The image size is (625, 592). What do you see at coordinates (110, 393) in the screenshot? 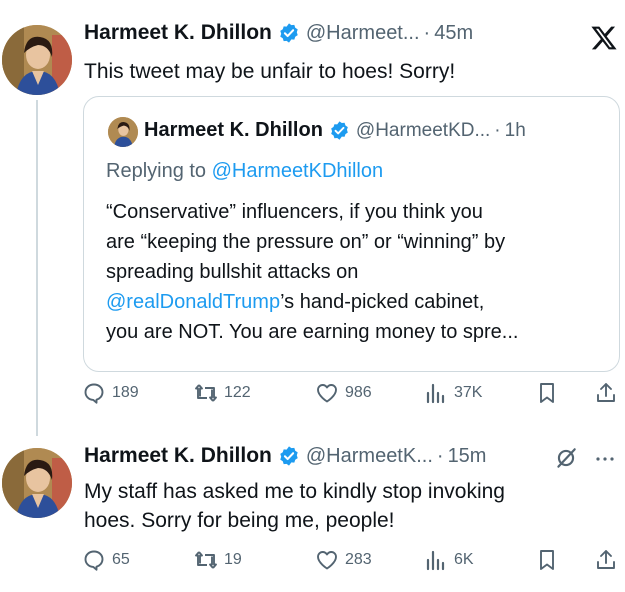
I see `reply-button: 189` at bounding box center [110, 393].